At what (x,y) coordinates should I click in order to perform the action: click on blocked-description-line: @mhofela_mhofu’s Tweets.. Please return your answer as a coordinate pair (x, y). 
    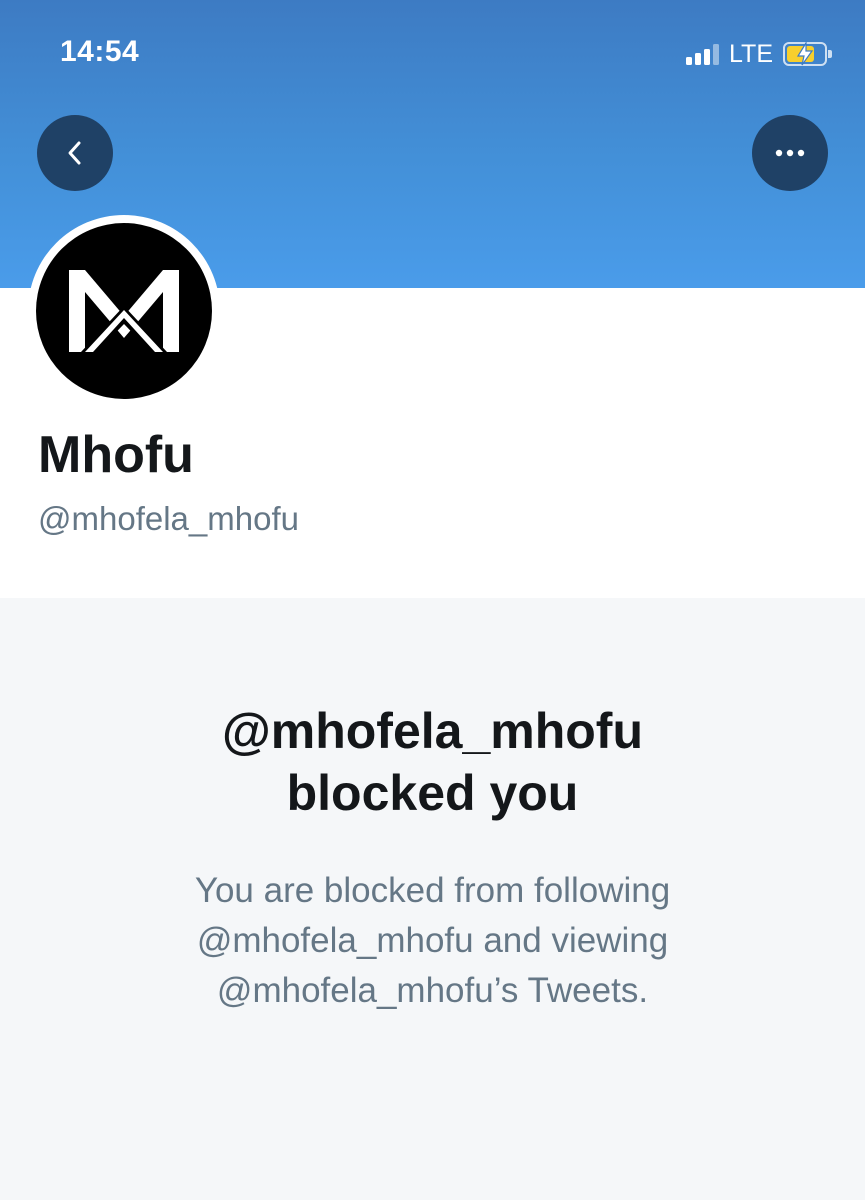
    Looking at the image, I should click on (432, 990).